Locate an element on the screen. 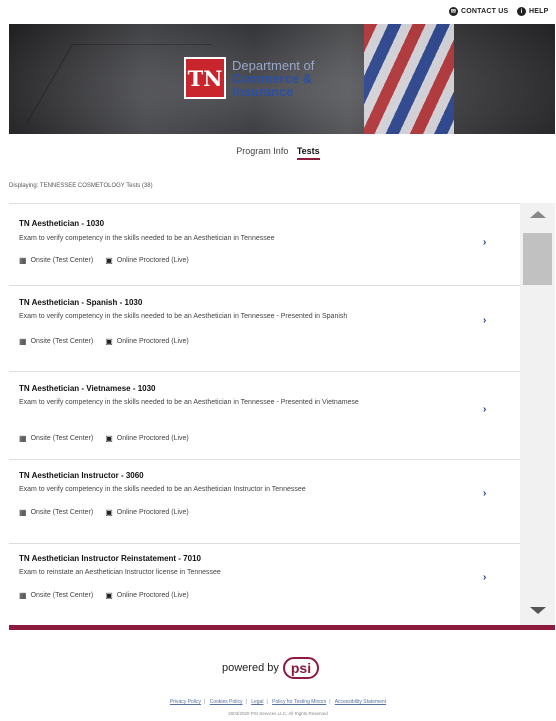 The height and width of the screenshot is (721, 556). dept-line-3: Insurance is located at coordinates (263, 91).